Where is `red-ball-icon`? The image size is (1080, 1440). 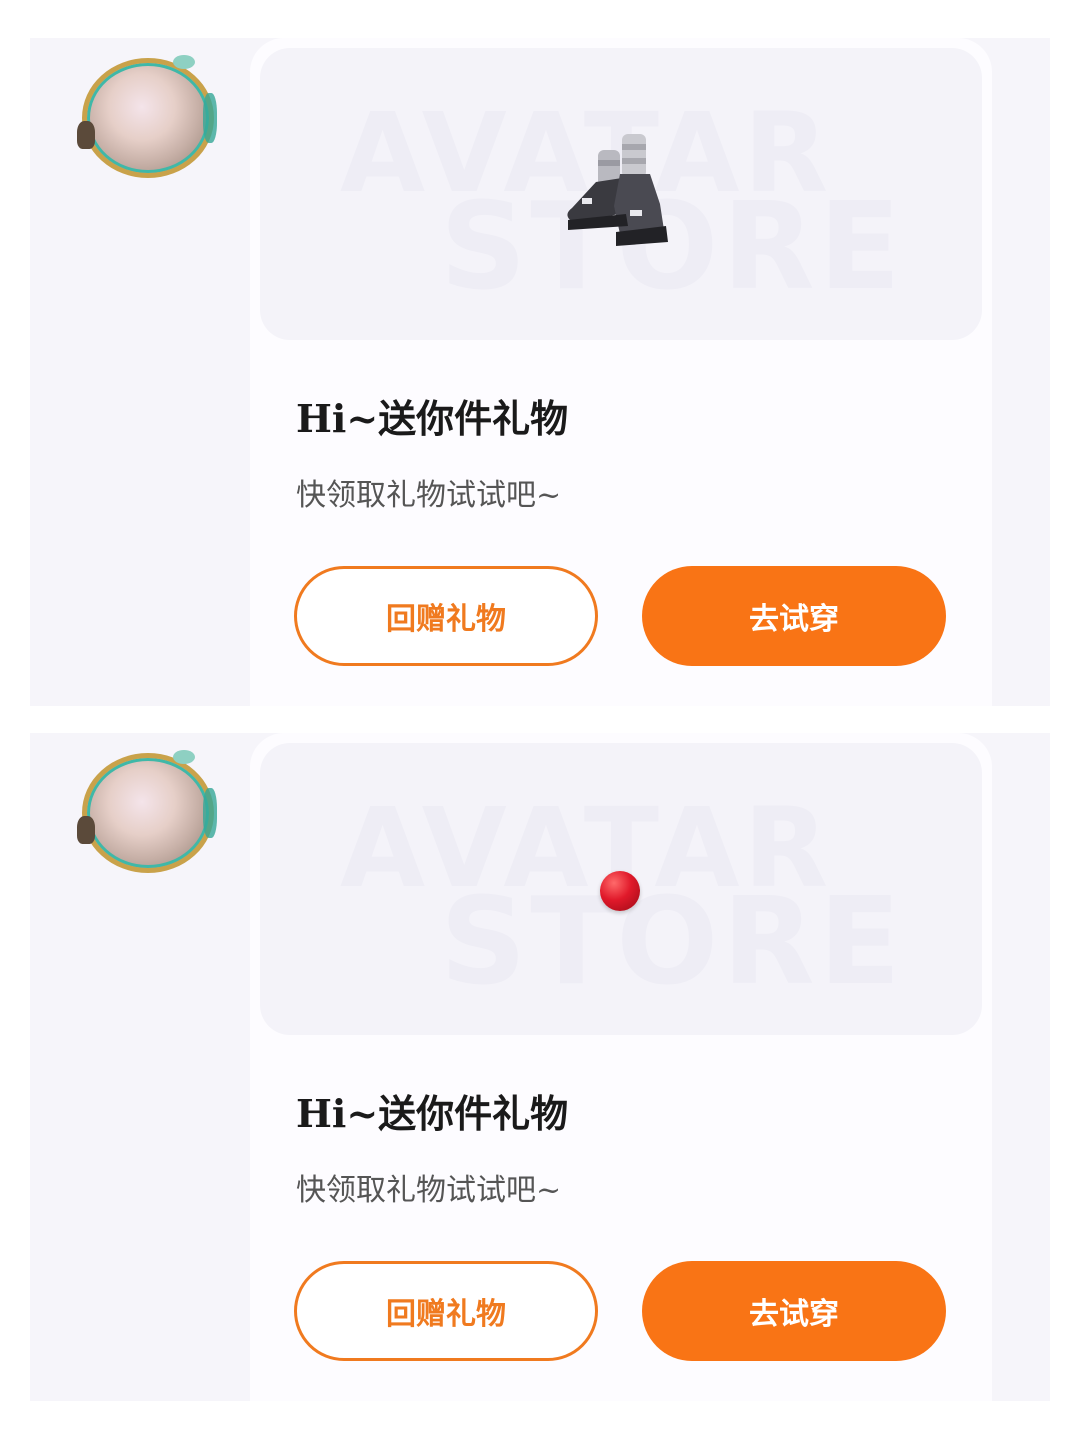
red-ball-icon is located at coordinates (620, 891).